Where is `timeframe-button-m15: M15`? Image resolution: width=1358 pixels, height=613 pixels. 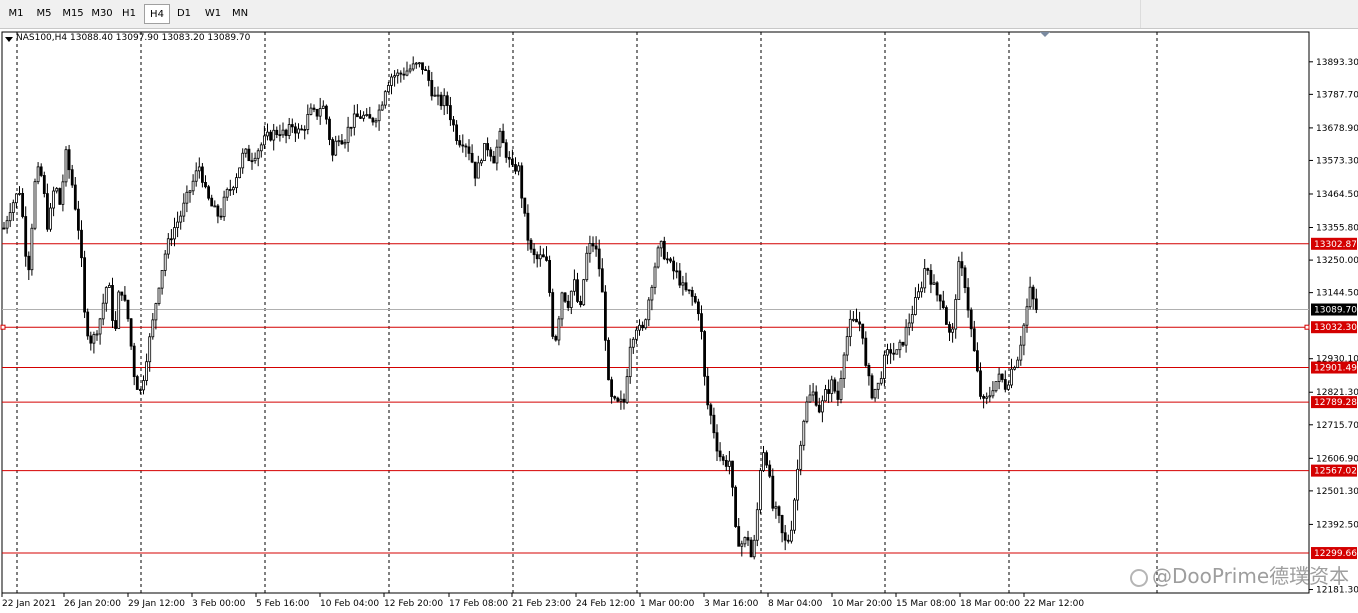
timeframe-button-m15: M15 is located at coordinates (73, 14).